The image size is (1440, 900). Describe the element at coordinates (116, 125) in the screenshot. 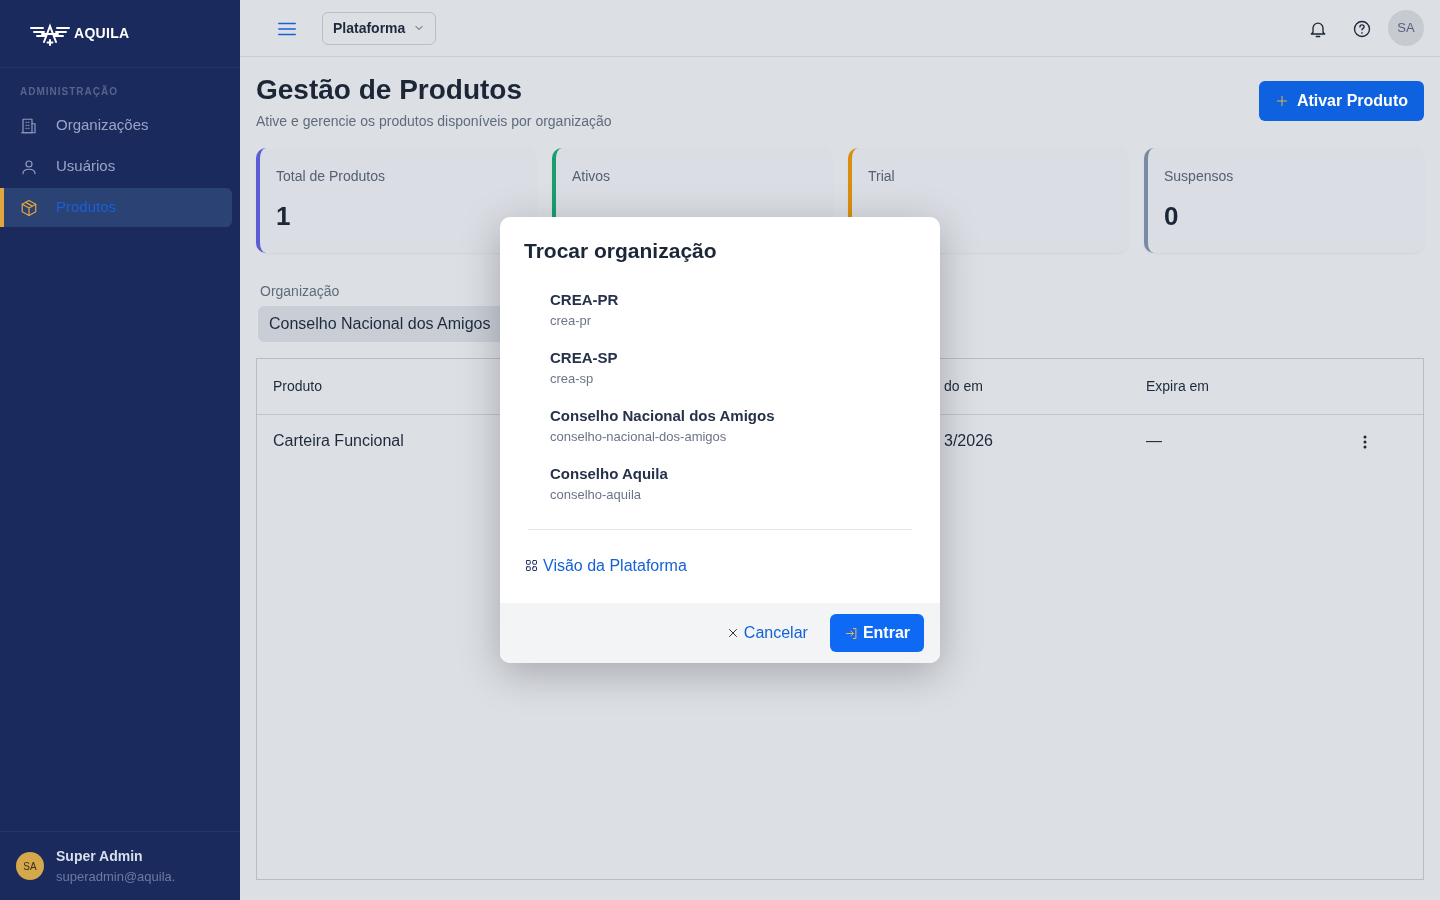

I see `sidebar-item: Organizações` at that location.